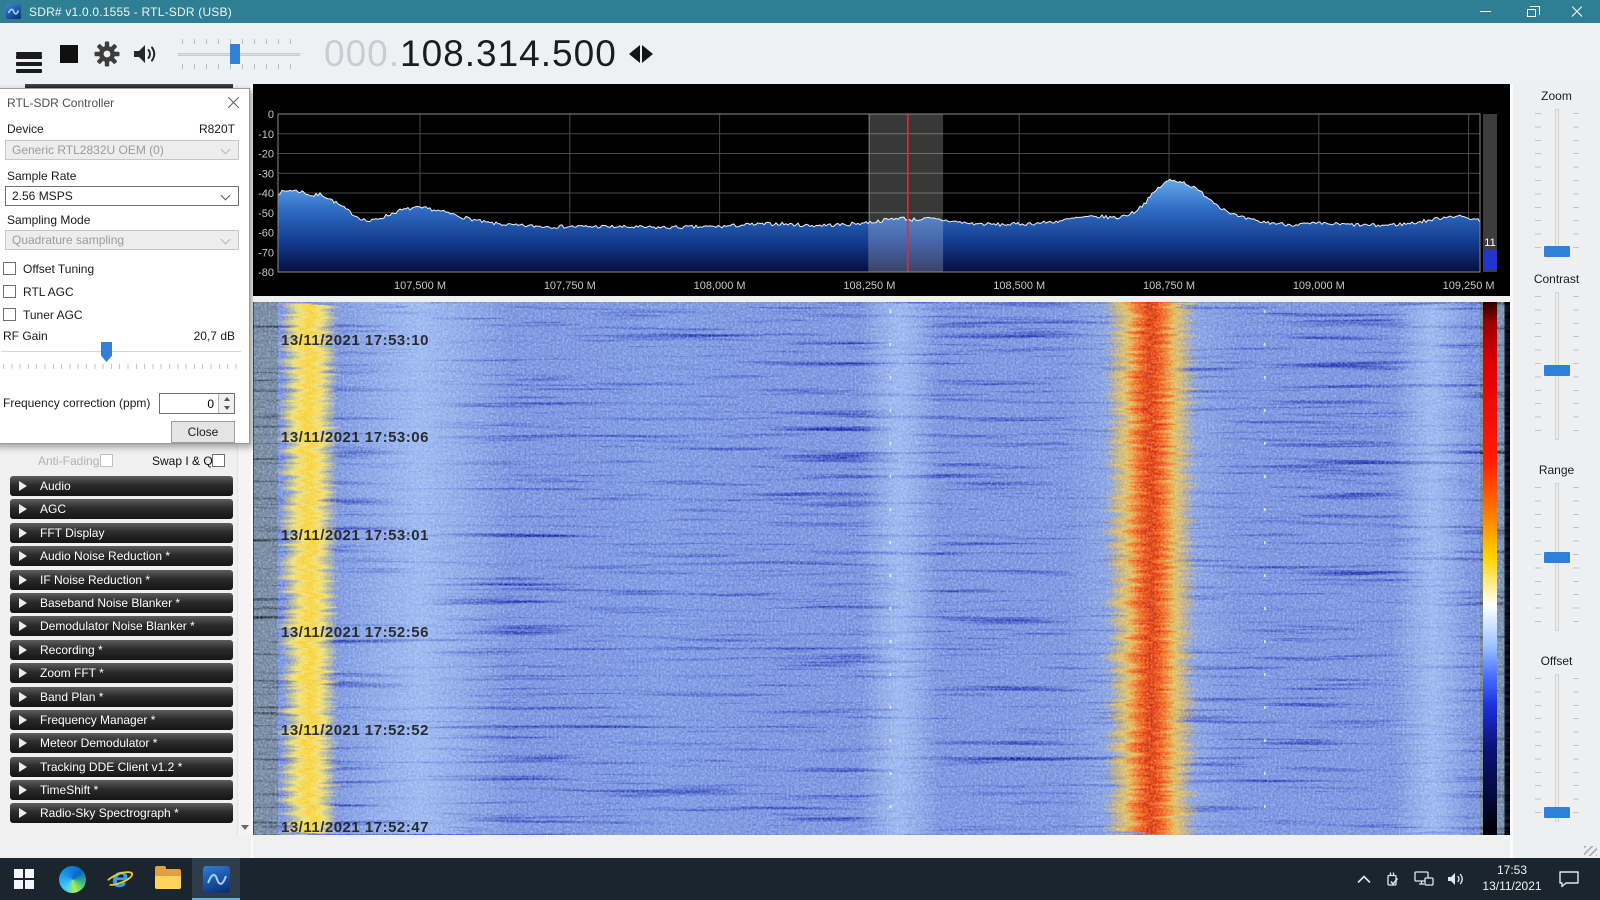  What do you see at coordinates (120, 879) in the screenshot?
I see `taskbar-internet-explorer-button: e` at bounding box center [120, 879].